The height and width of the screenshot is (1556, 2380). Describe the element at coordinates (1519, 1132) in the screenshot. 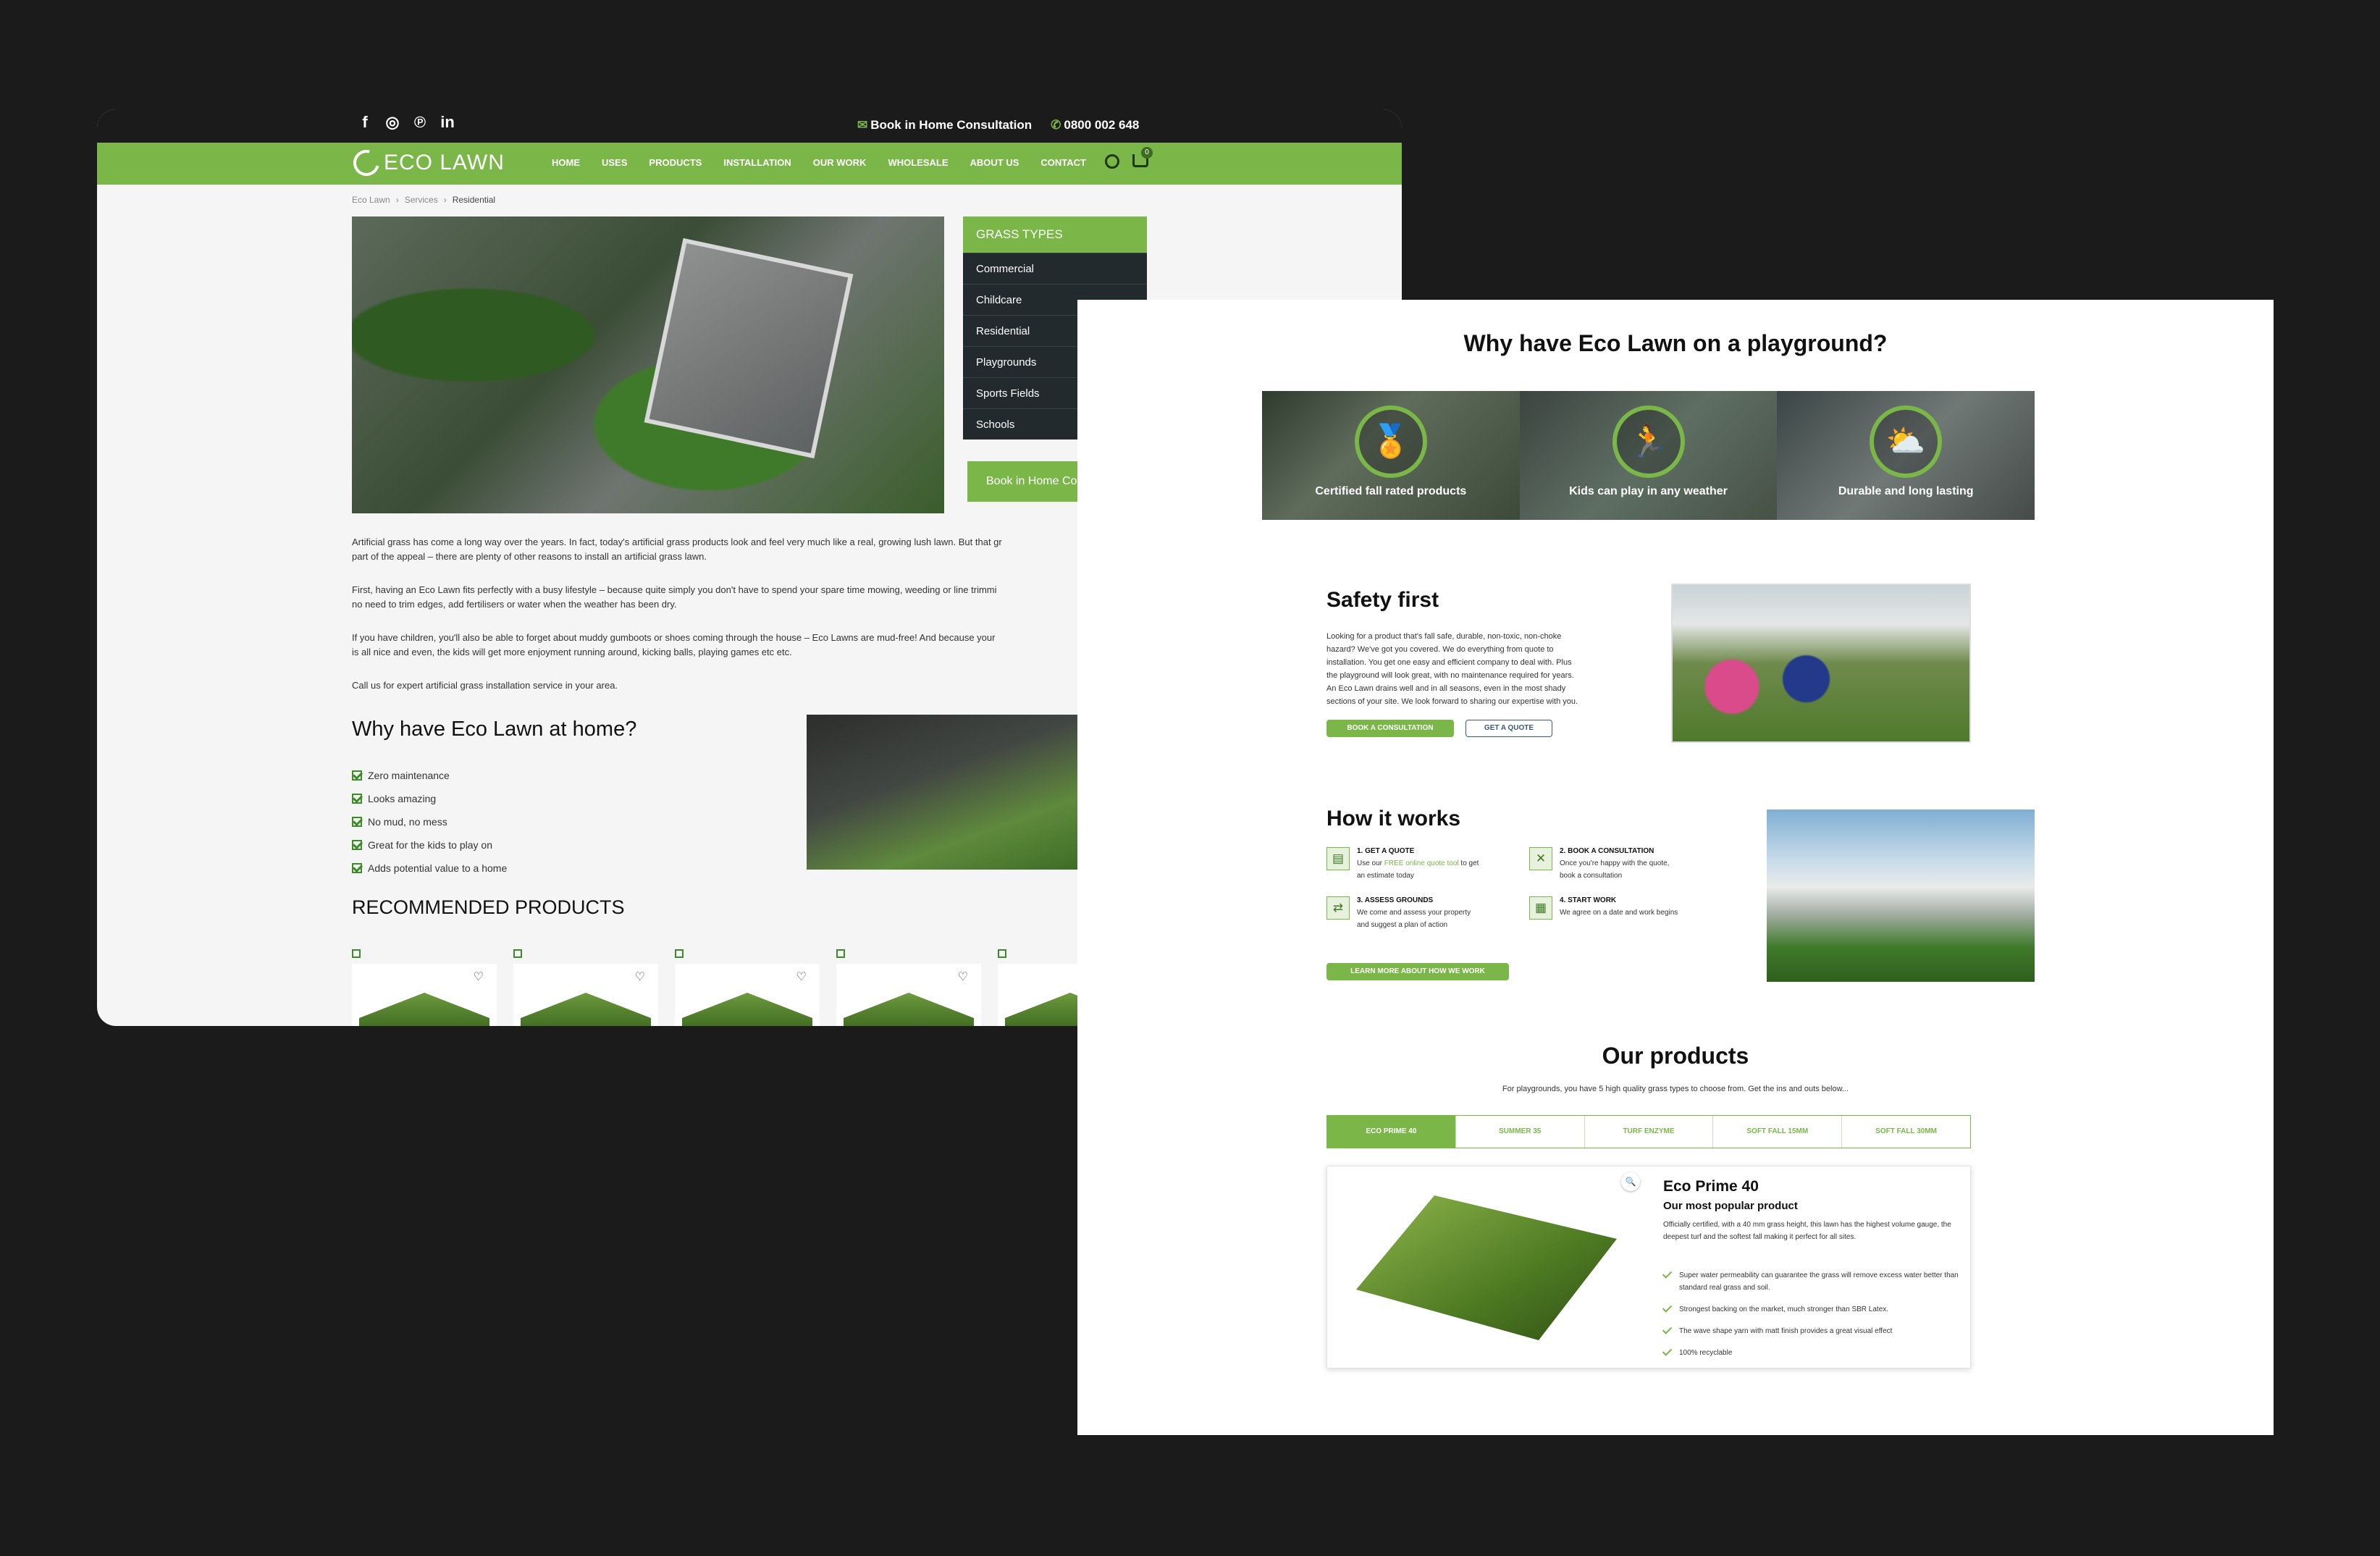

I see `tab-summer-35: SUMMER 35` at that location.